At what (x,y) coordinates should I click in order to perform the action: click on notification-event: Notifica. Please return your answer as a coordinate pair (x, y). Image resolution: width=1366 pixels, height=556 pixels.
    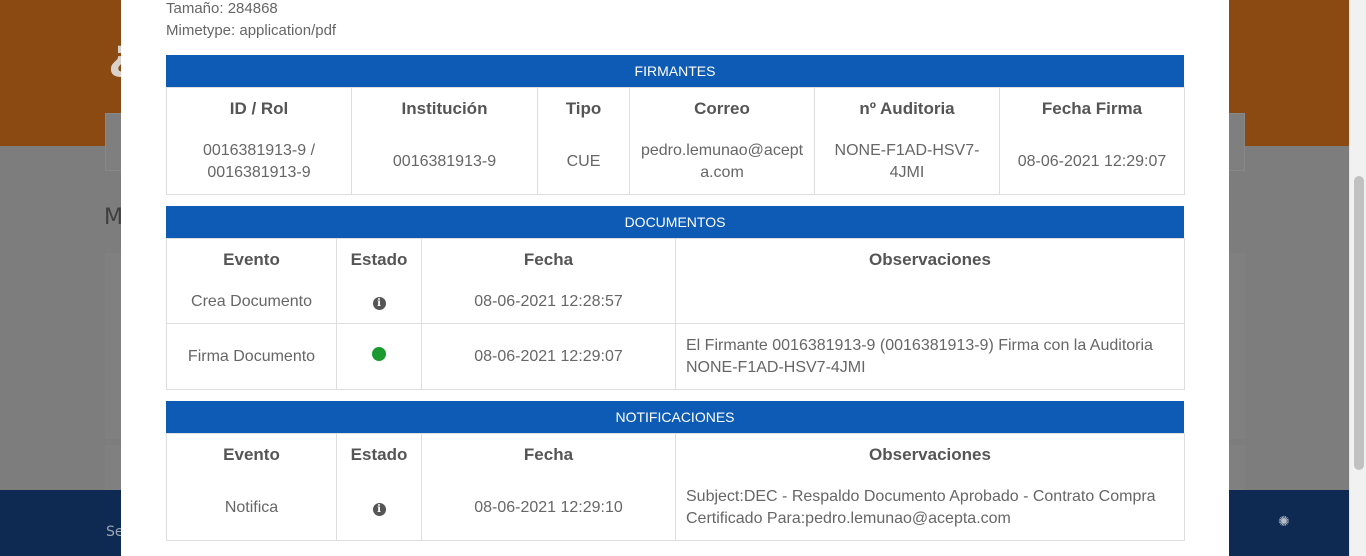
    Looking at the image, I should click on (251, 508).